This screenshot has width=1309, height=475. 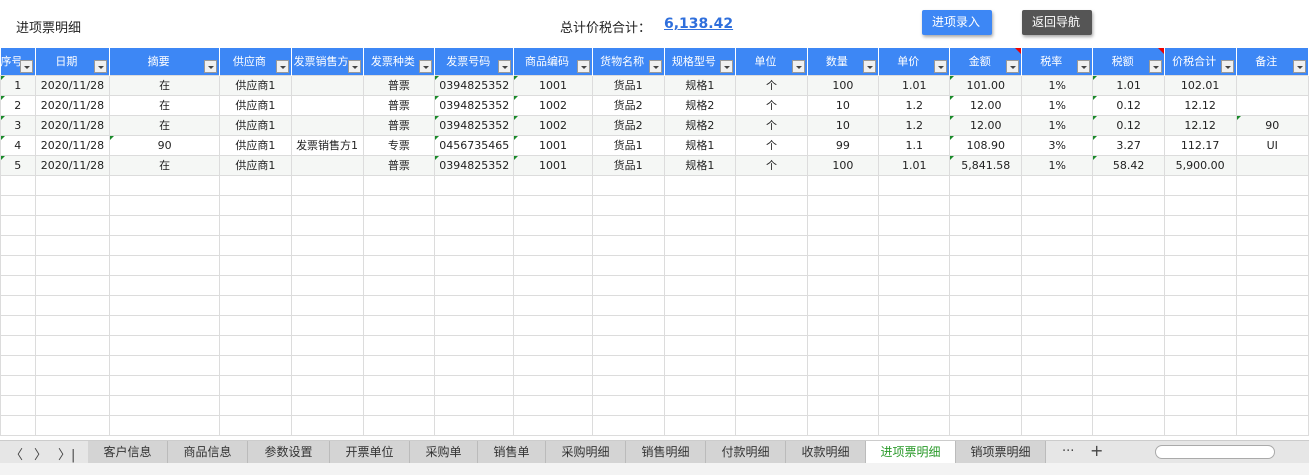 What do you see at coordinates (826, 452) in the screenshot?
I see `sheet-tab: 收款明细` at bounding box center [826, 452].